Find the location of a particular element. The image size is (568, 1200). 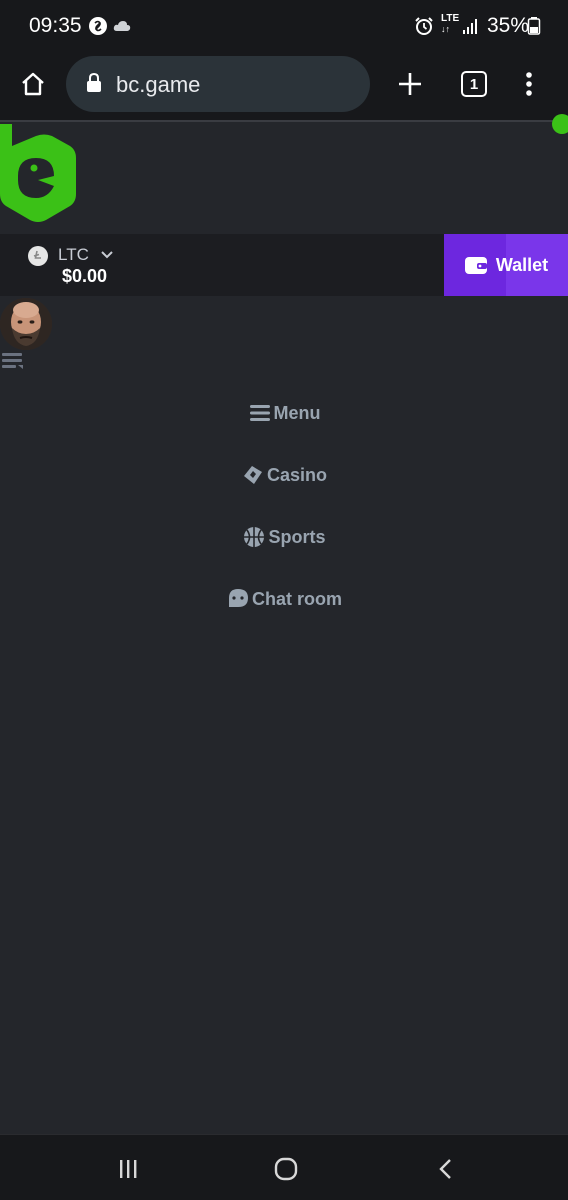

status-time: 09:35 is located at coordinates (55, 25).